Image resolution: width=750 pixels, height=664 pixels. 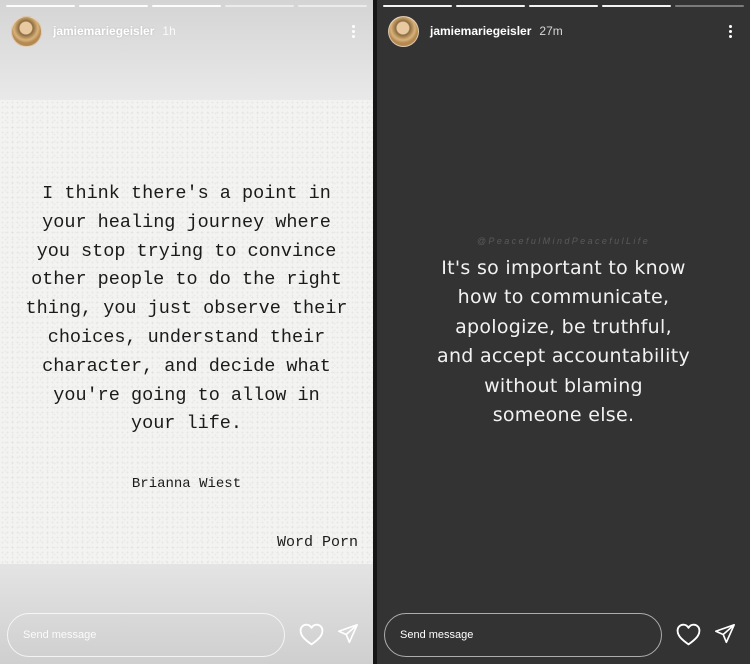 What do you see at coordinates (169, 31) in the screenshot?
I see `post-time: 1h` at bounding box center [169, 31].